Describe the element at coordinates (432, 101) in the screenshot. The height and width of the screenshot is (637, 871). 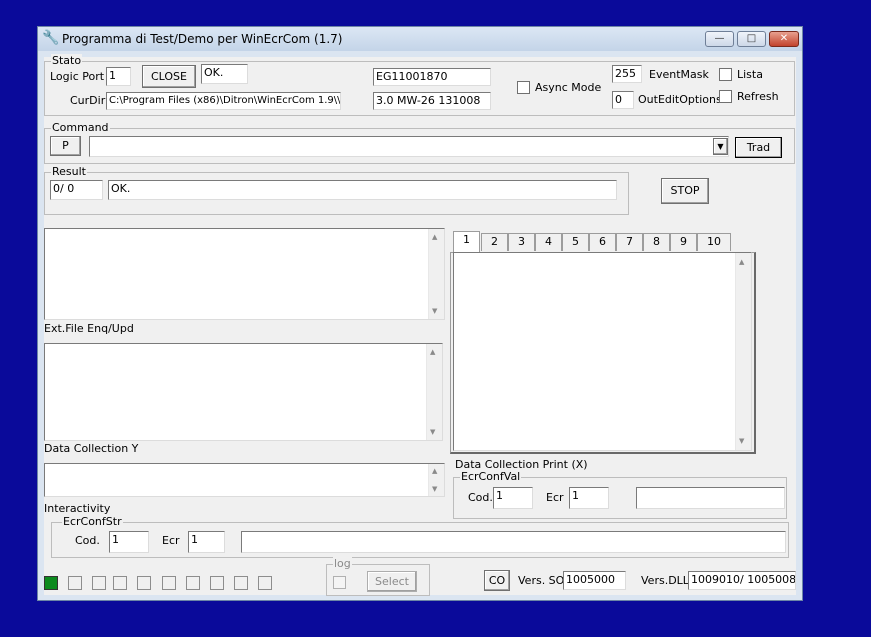
I see `version-field: 3.0 MW-26 131008` at that location.